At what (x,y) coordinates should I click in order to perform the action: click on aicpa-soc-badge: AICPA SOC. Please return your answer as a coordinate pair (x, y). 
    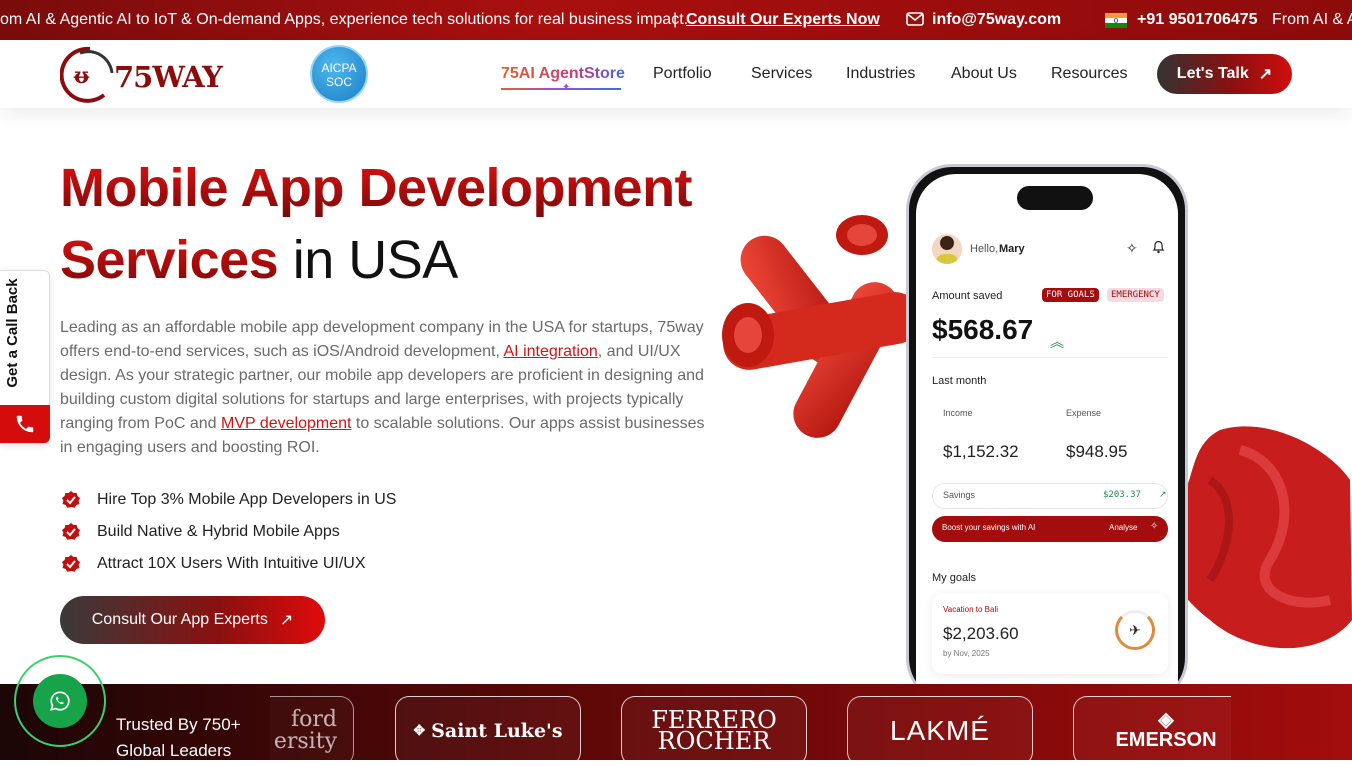
    Looking at the image, I should click on (339, 74).